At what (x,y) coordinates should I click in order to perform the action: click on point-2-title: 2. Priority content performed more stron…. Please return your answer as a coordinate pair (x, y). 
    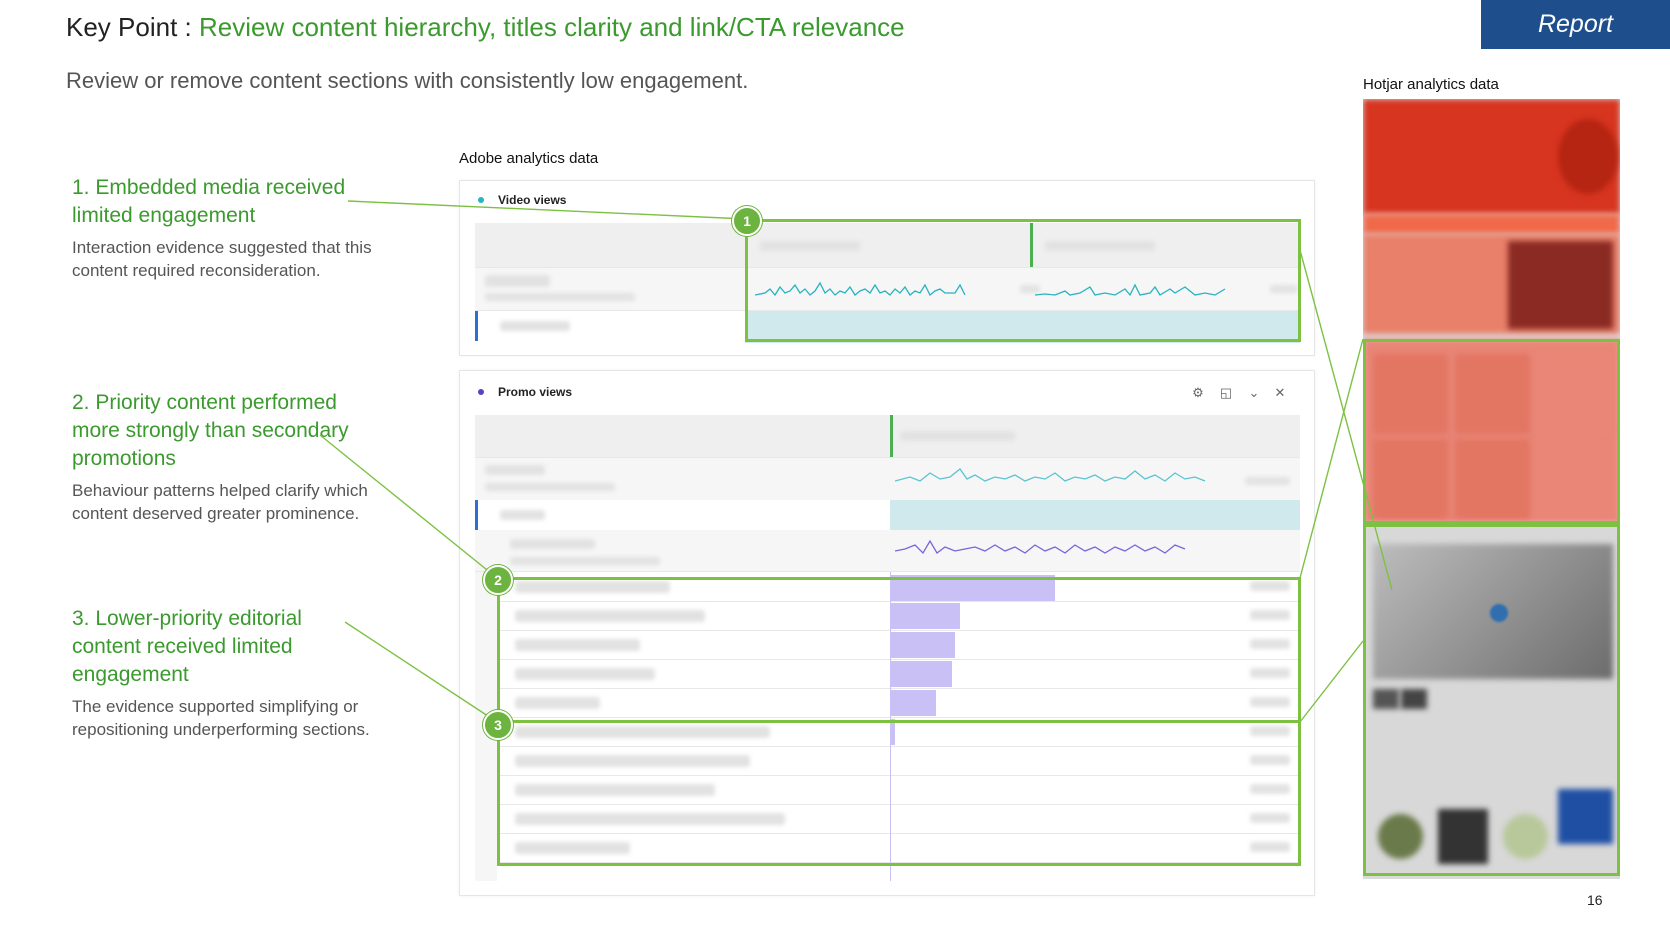
    Looking at the image, I should click on (210, 430).